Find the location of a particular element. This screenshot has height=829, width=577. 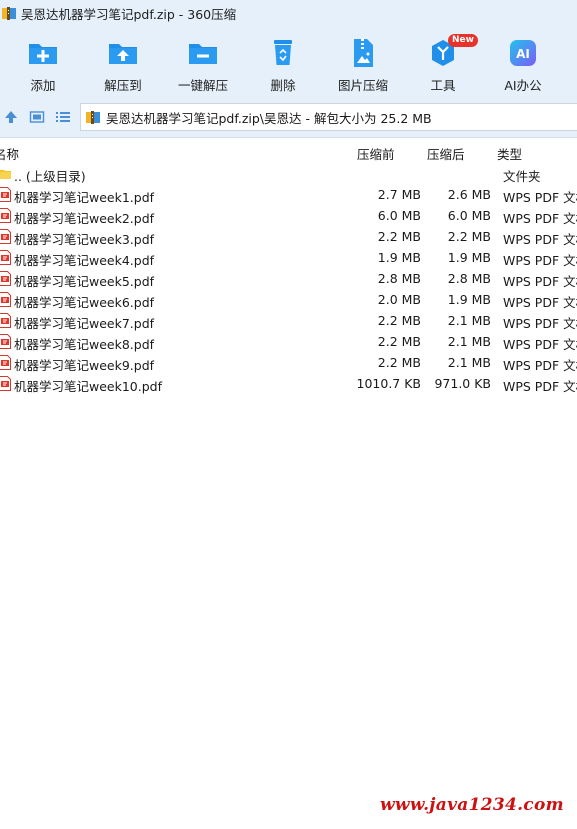

column-original: 压缩后 is located at coordinates (446, 153).